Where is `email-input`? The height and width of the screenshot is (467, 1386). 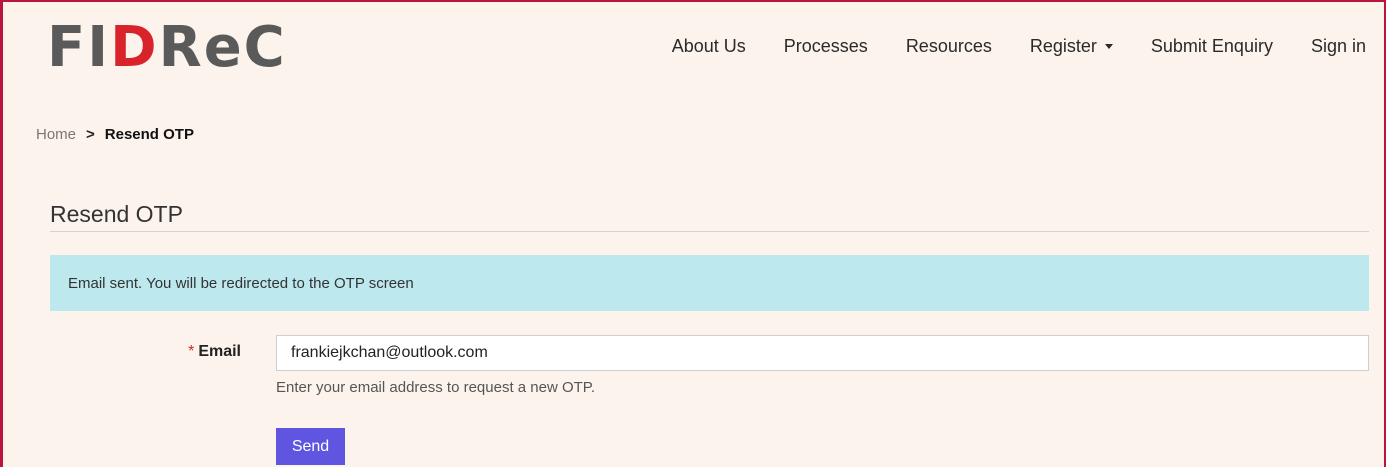
email-input is located at coordinates (822, 353).